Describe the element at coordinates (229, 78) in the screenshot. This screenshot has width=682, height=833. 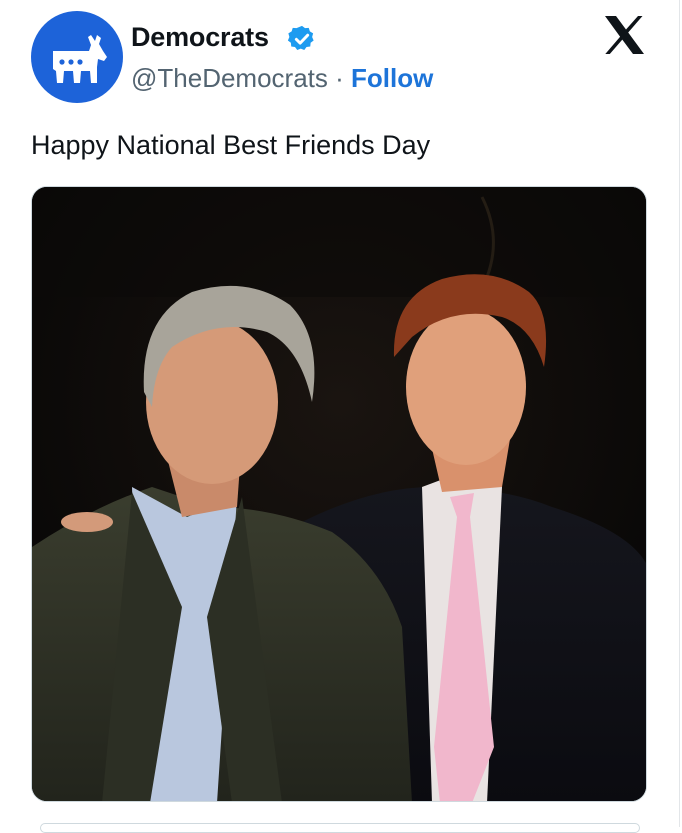
I see `handle: @TheDemocrats` at that location.